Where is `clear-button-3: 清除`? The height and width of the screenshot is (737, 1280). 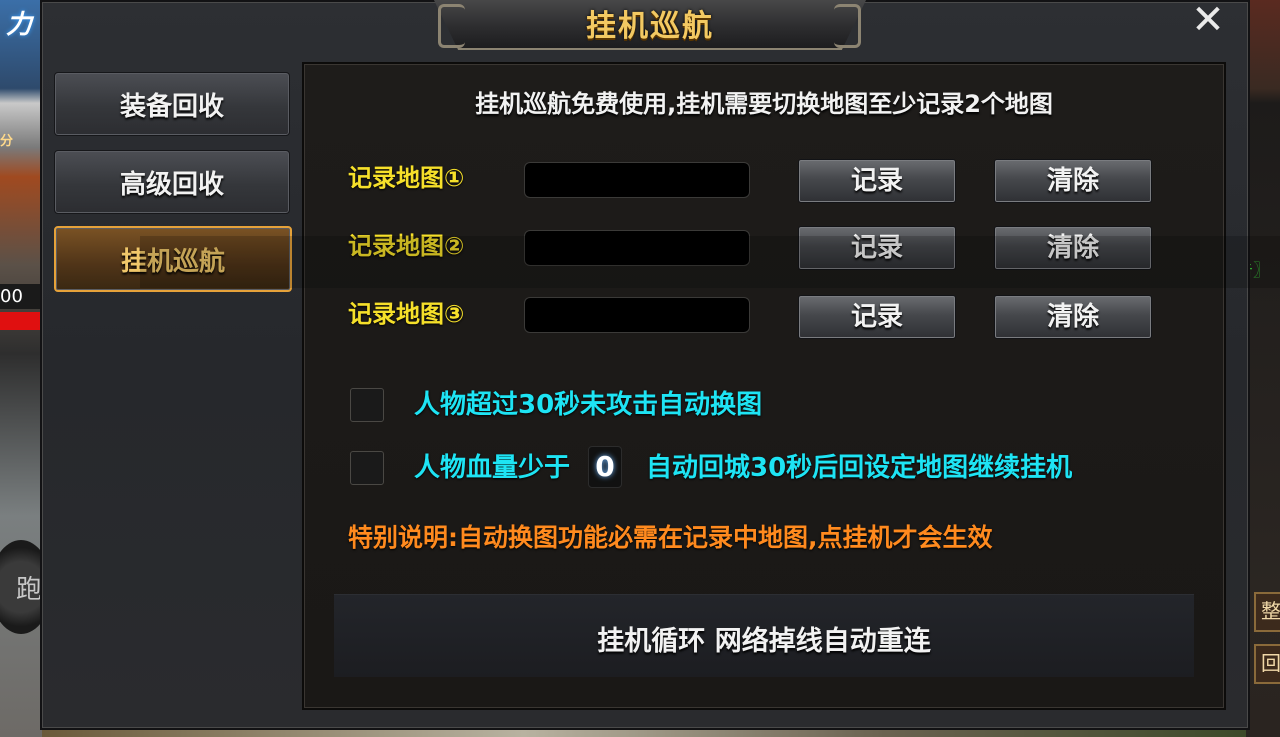
clear-button-3: 清除 is located at coordinates (1073, 317).